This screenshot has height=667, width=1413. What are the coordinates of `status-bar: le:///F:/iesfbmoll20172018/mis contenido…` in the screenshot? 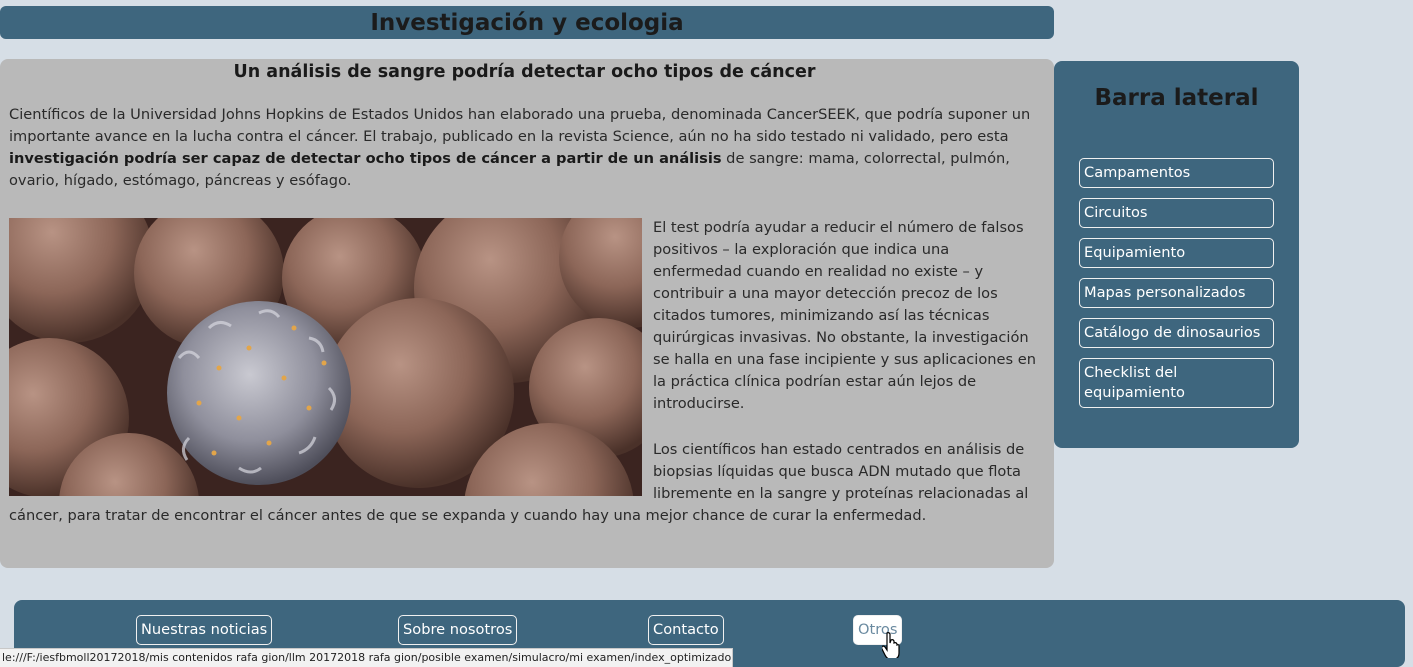 It's located at (366, 657).